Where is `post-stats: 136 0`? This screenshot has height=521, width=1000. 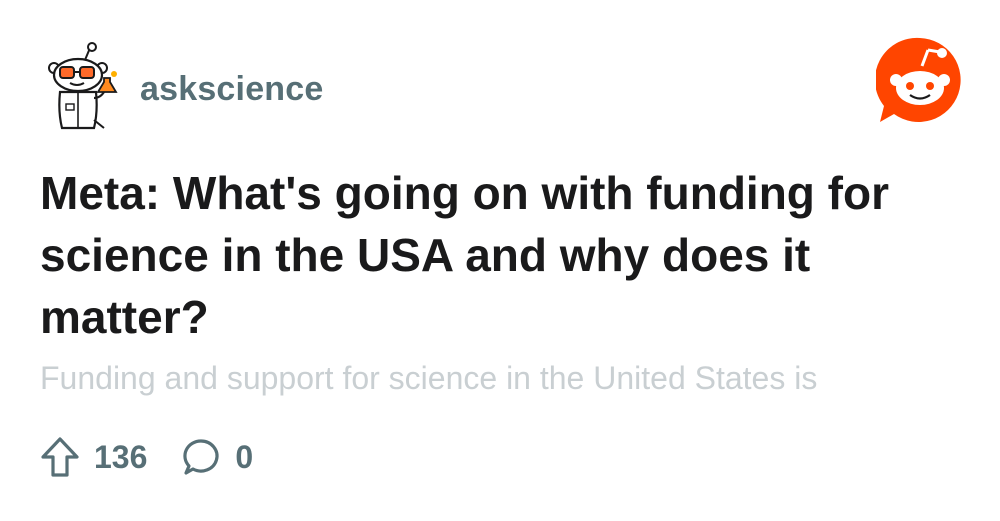
post-stats: 136 0 is located at coordinates (163, 457).